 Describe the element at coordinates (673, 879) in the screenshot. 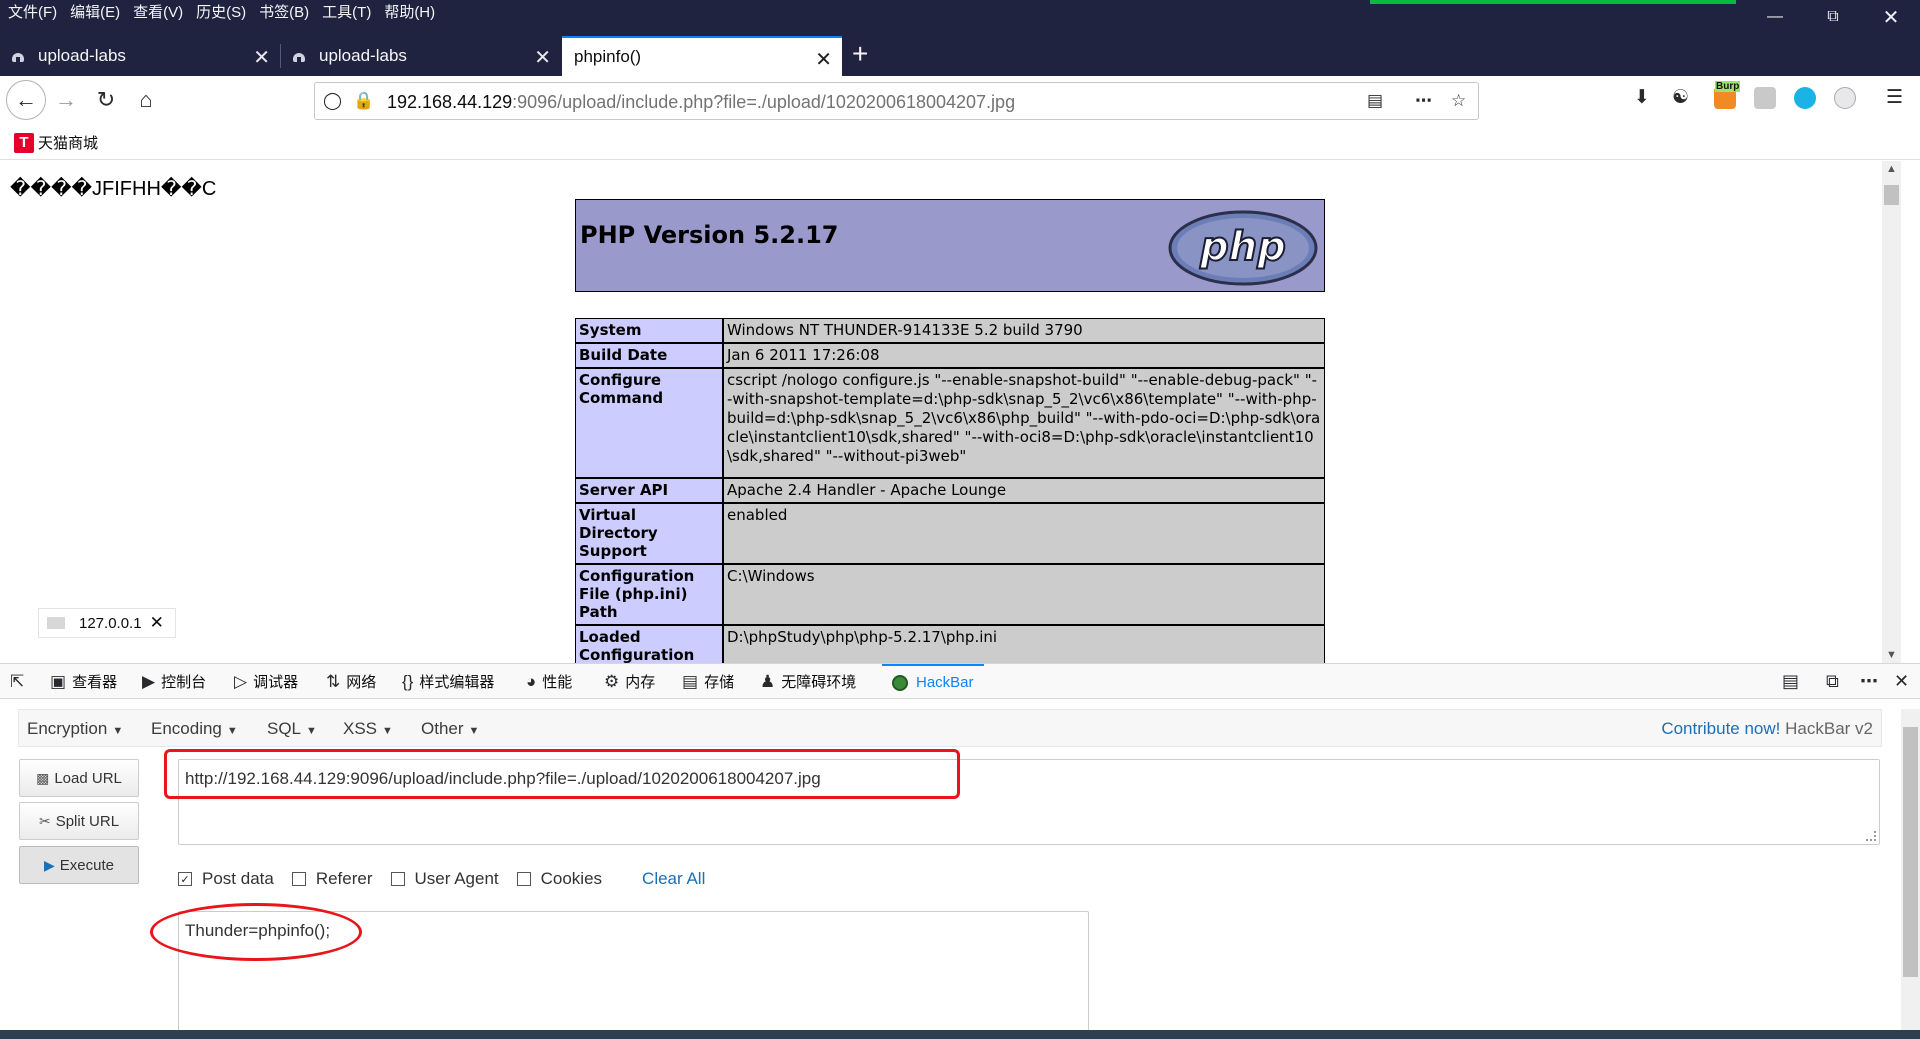

I see `clear-all-link: Clear All` at that location.